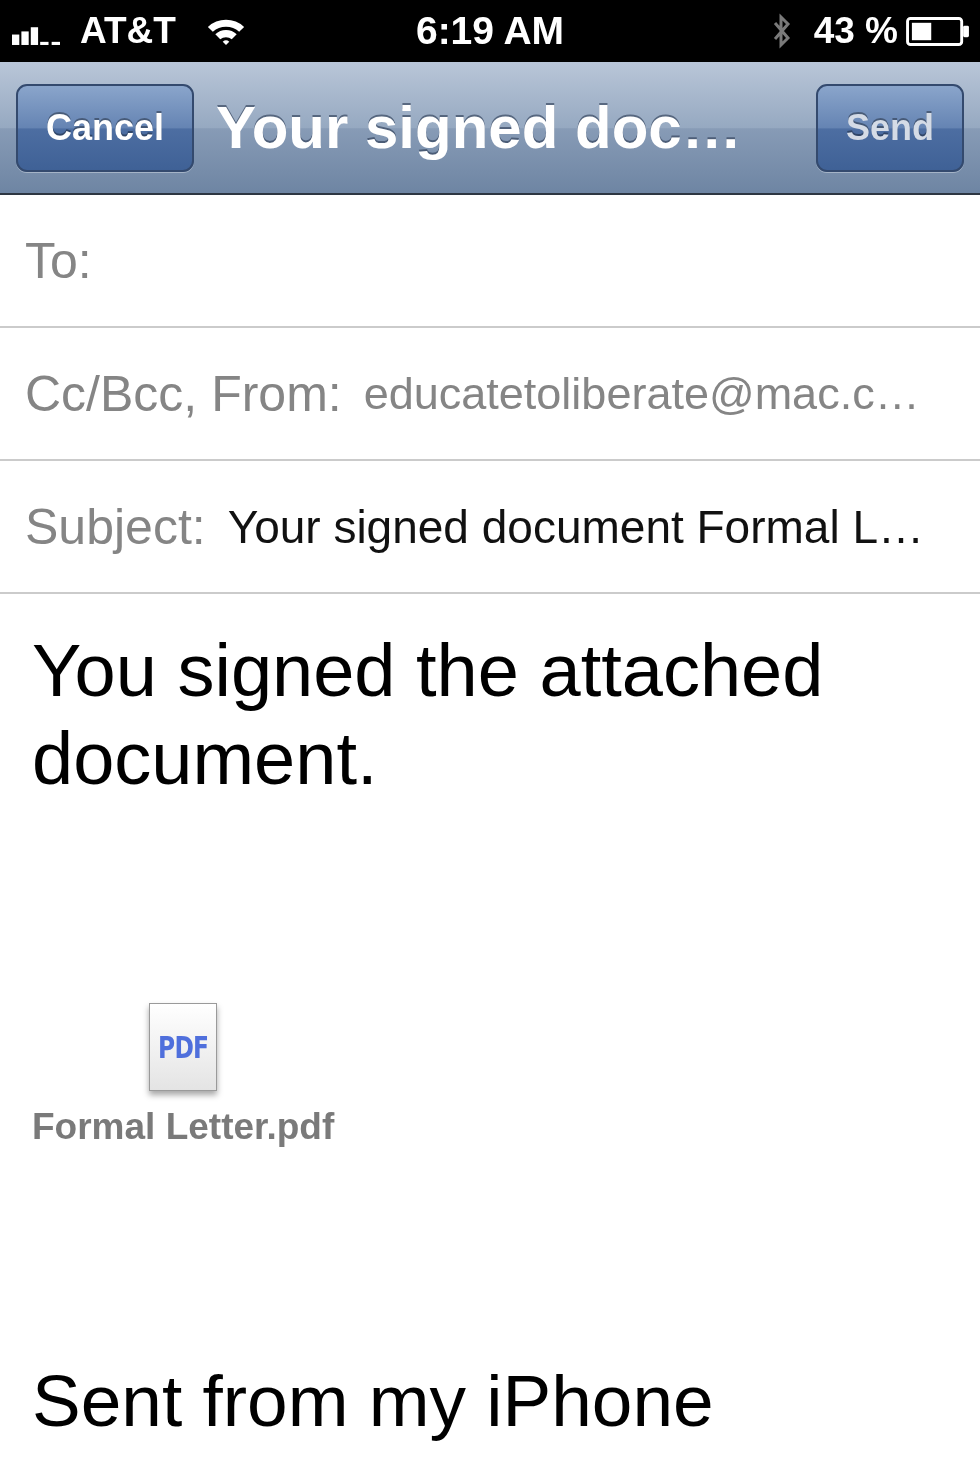  I want to click on field-label: Subject:, so click(115, 526).